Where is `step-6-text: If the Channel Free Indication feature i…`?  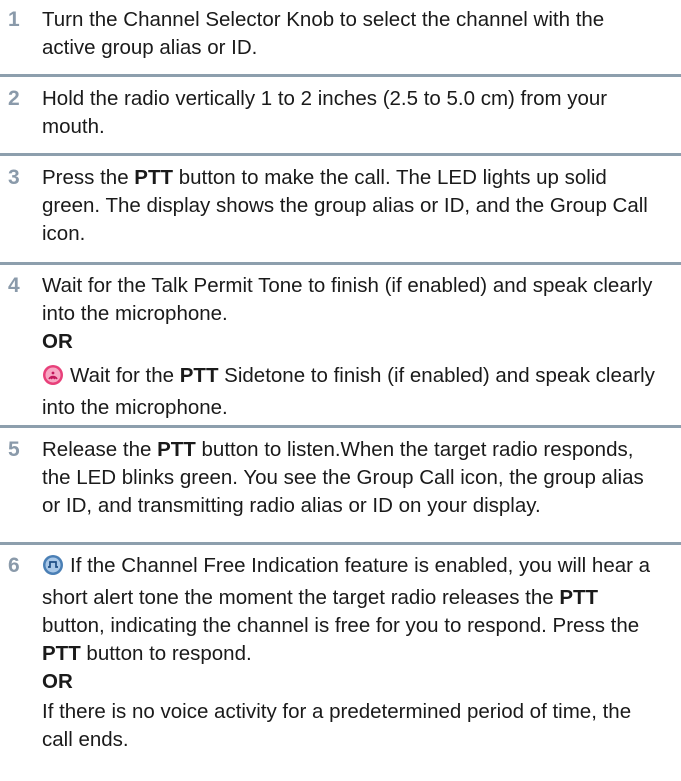 step-6-text: If the Channel Free Indication feature i… is located at coordinates (351, 610).